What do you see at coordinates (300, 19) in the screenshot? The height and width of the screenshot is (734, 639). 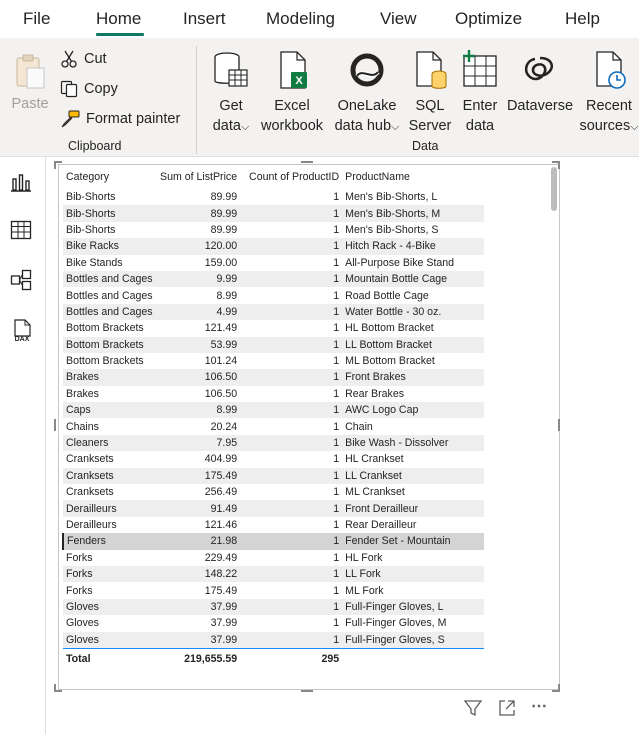 I see `tab-modeling: Modeling` at bounding box center [300, 19].